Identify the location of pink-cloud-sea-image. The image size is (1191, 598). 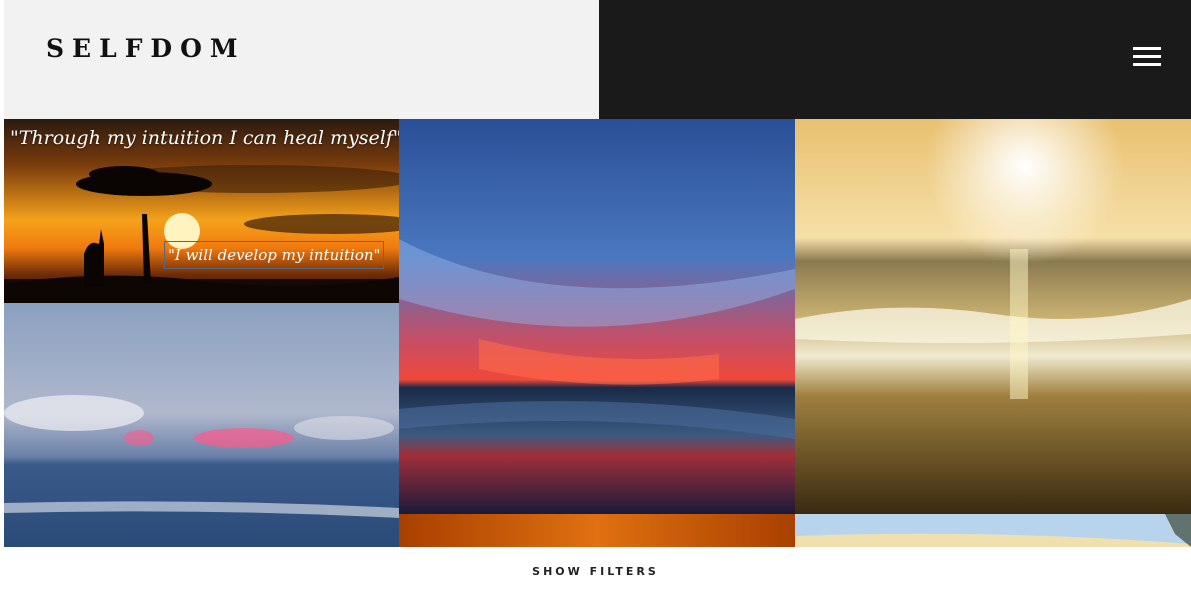
(201, 425).